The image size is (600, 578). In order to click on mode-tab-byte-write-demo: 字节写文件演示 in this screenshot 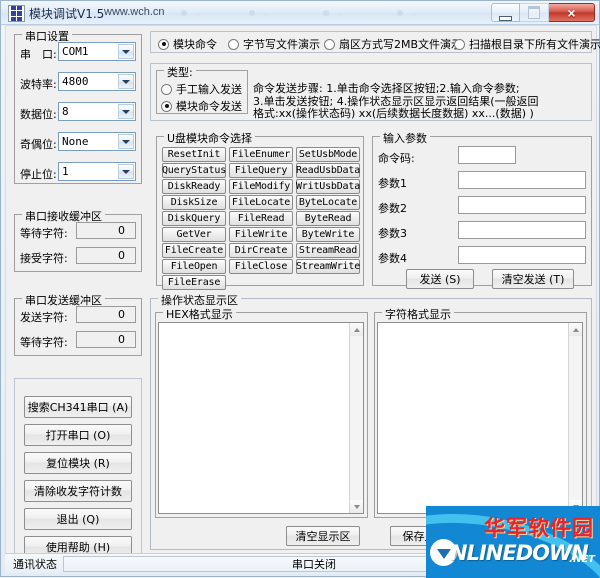, I will do `click(274, 44)`.